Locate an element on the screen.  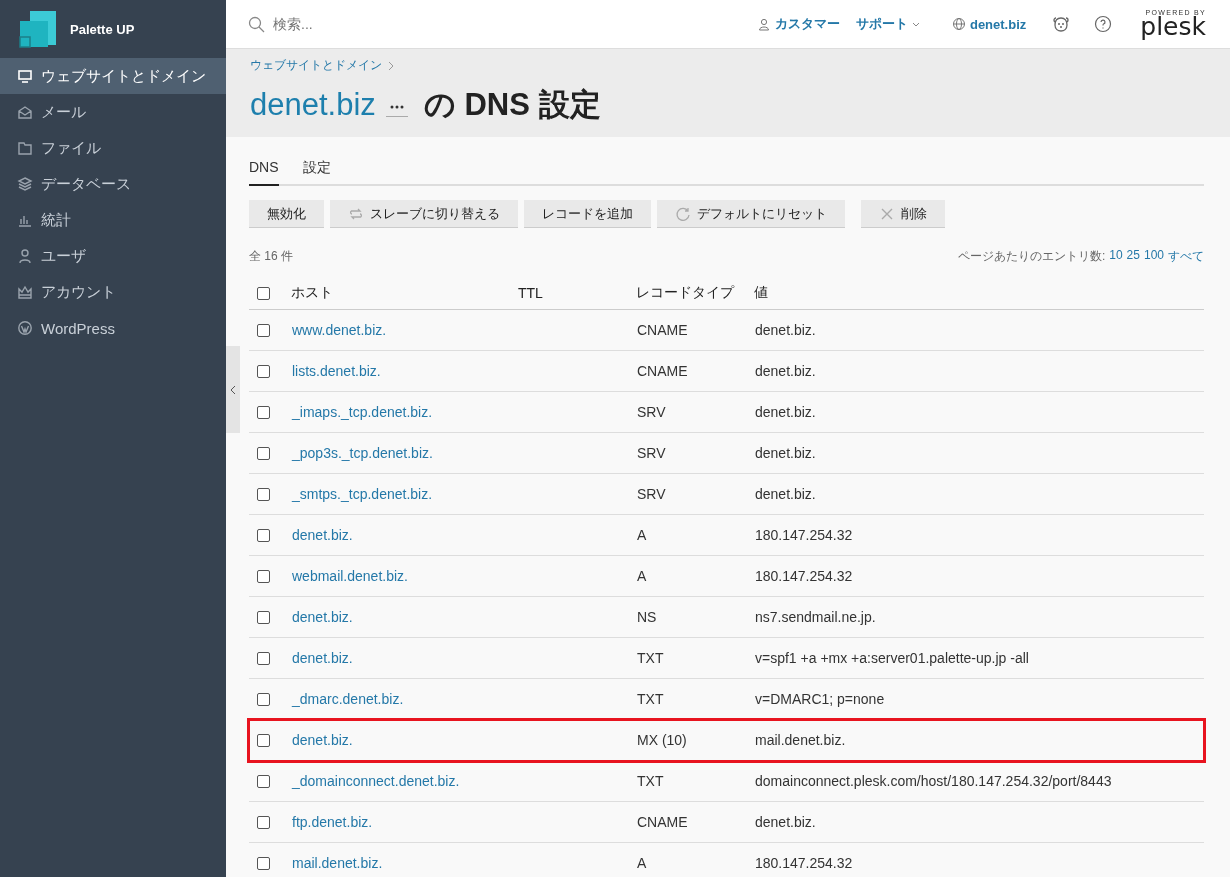
sidebar-item: データベース is located at coordinates (113, 184).